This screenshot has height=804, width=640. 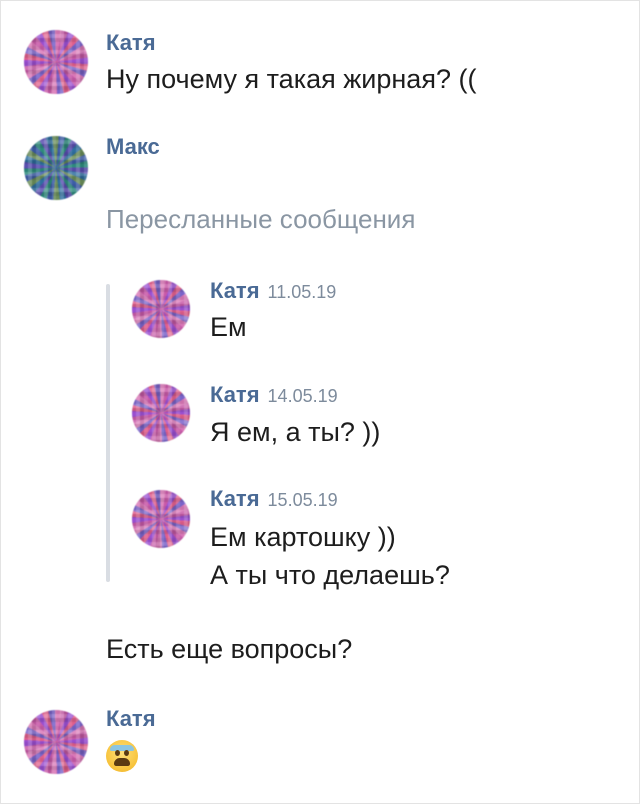 I want to click on forwarded-text: Ем, so click(x=228, y=327).